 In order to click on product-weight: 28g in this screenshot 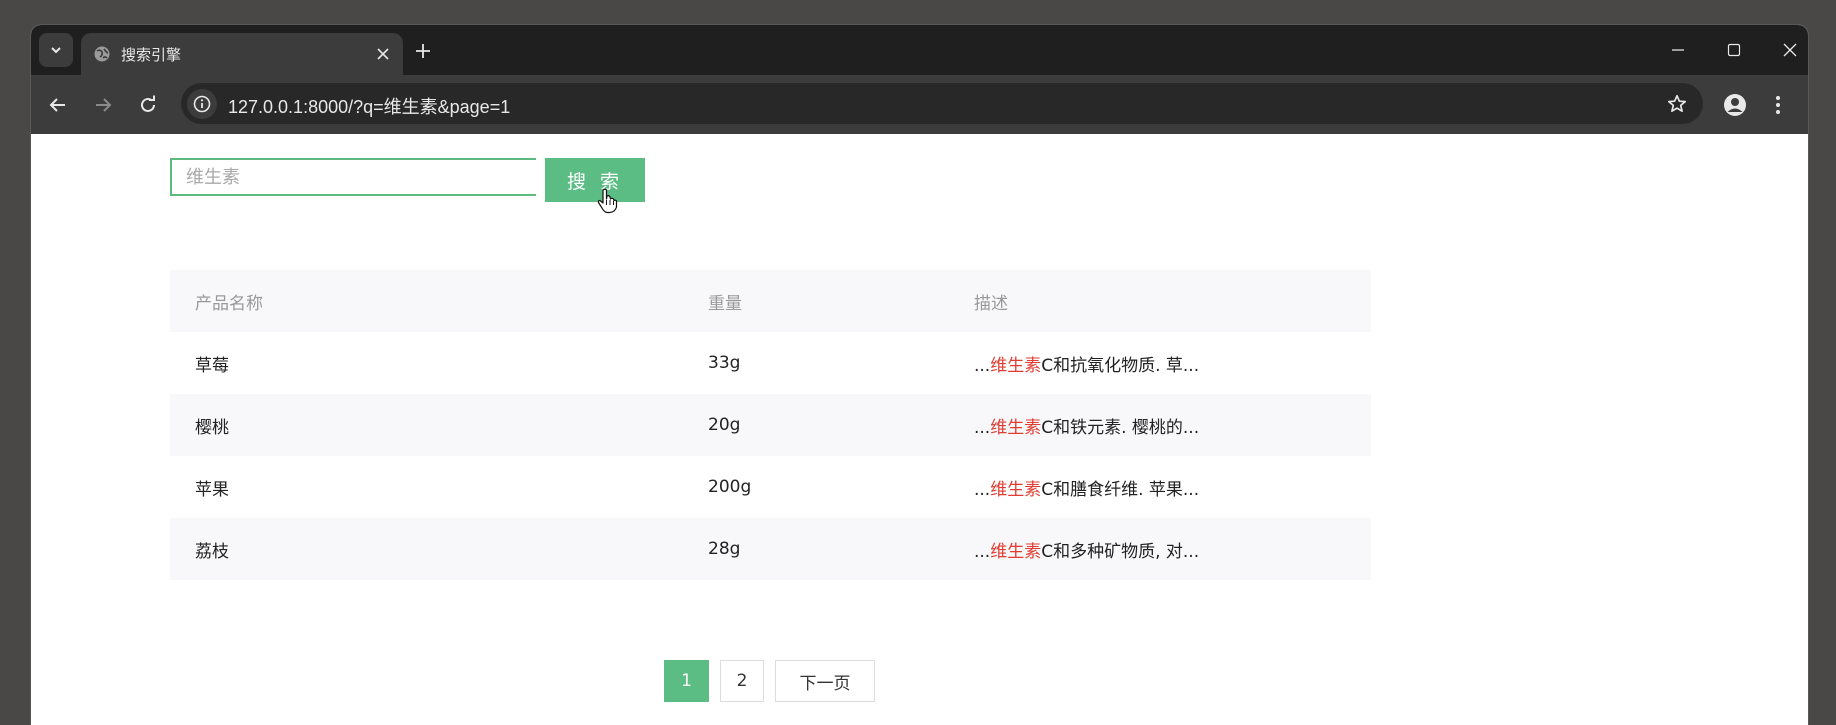, I will do `click(816, 549)`.